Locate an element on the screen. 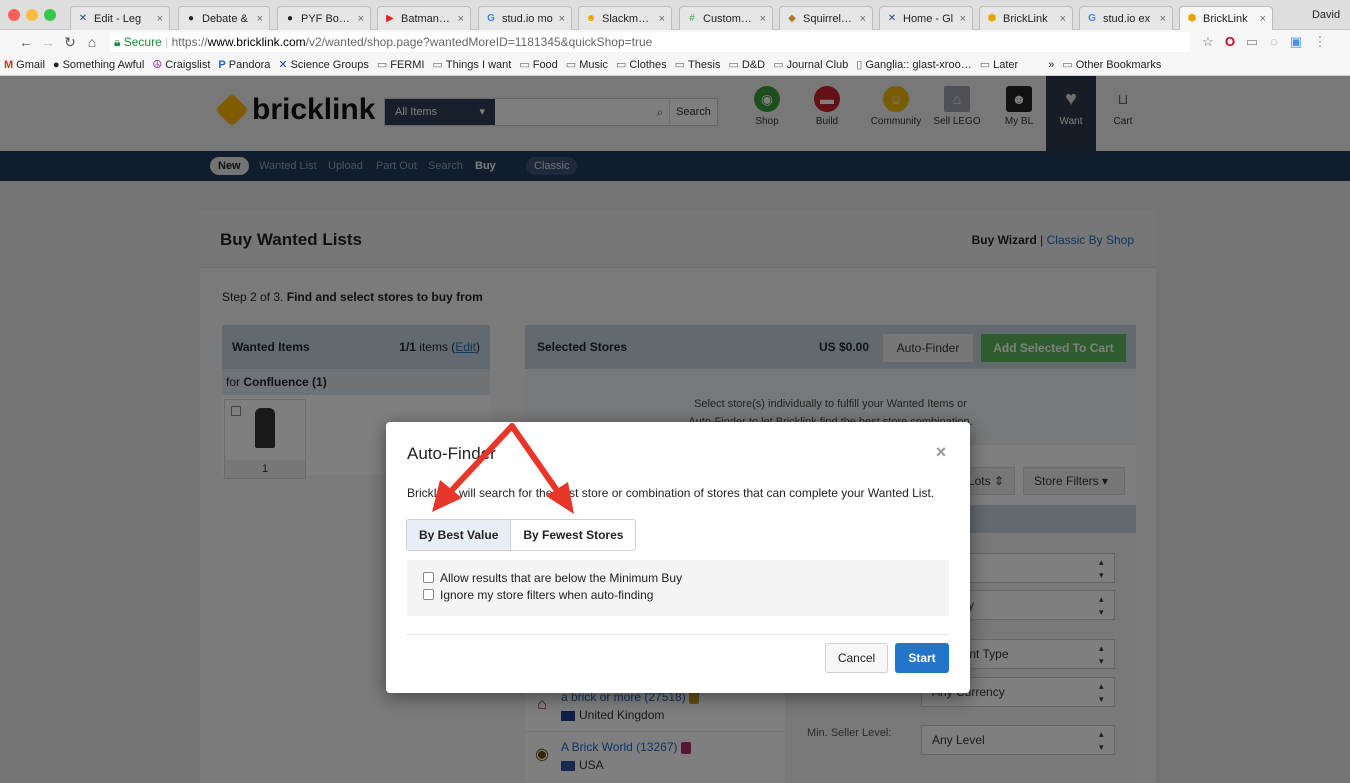 The image size is (1350, 783). back-arrow-icon: ← is located at coordinates (26, 42).